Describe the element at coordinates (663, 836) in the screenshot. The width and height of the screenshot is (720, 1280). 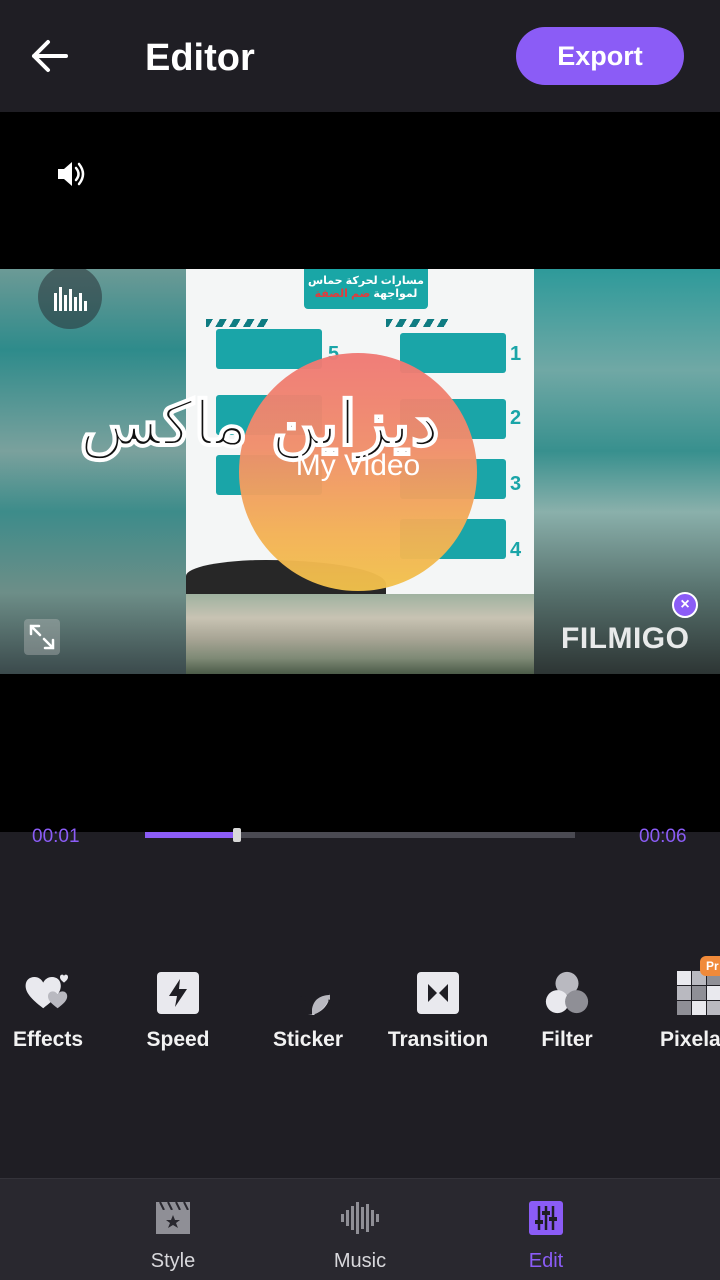
I see `total-time: 00:06` at that location.